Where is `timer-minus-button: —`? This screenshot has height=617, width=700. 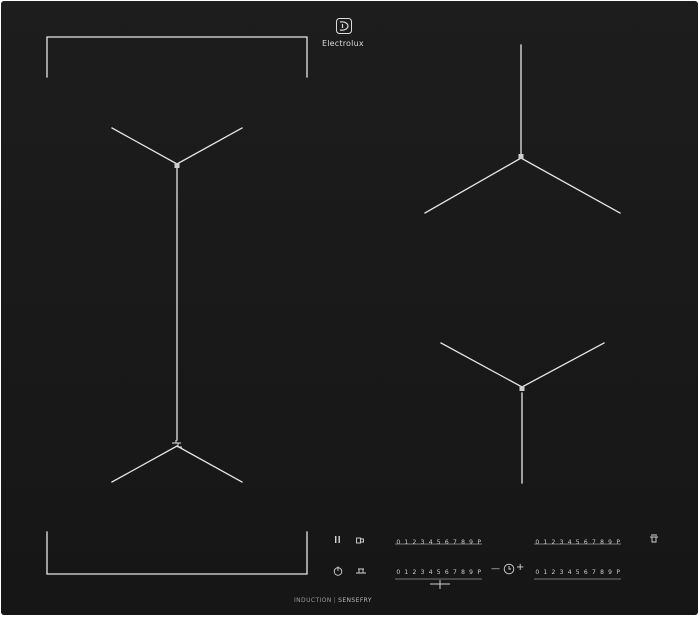 timer-minus-button: — is located at coordinates (495, 569).